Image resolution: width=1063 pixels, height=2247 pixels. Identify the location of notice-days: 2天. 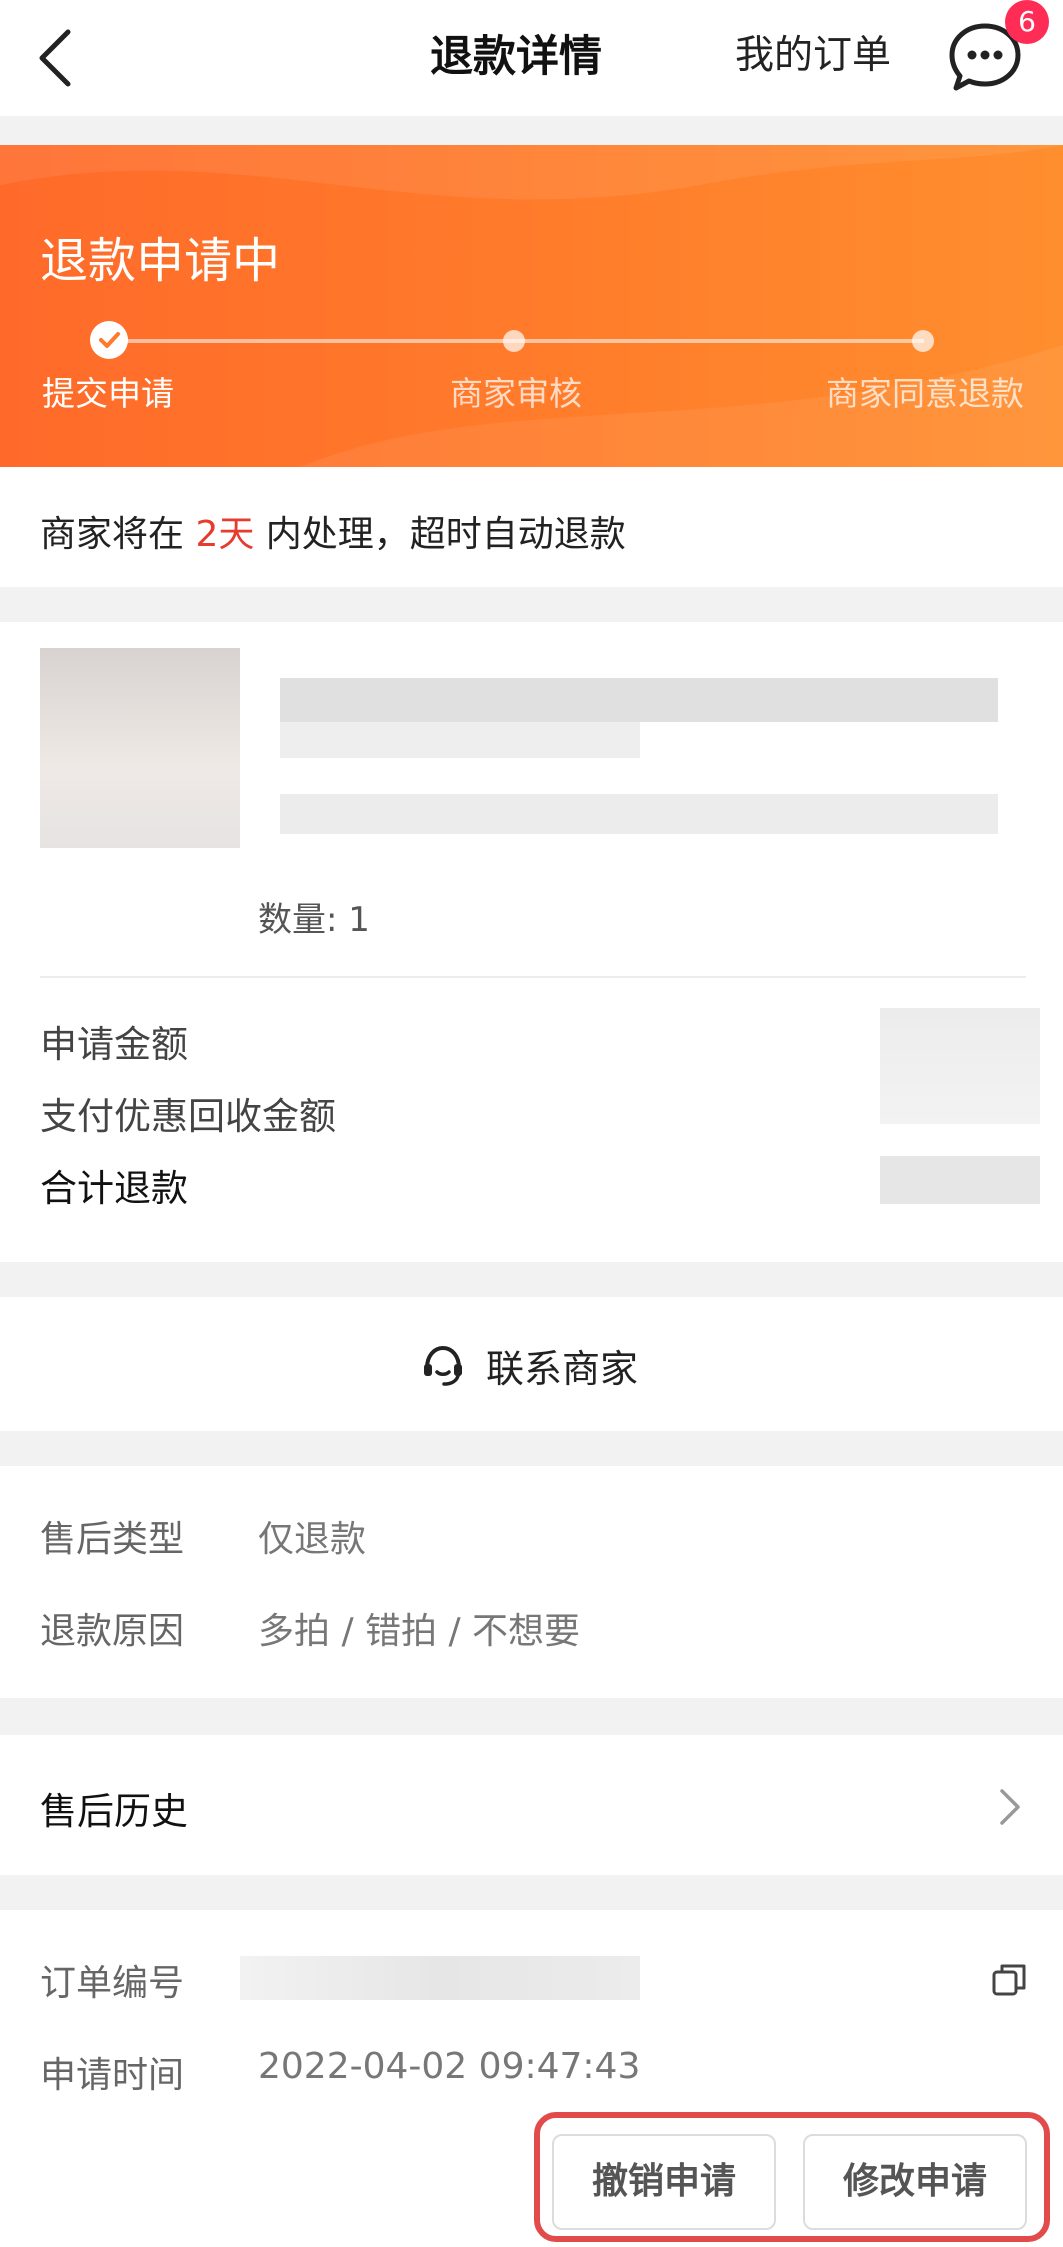
(225, 534).